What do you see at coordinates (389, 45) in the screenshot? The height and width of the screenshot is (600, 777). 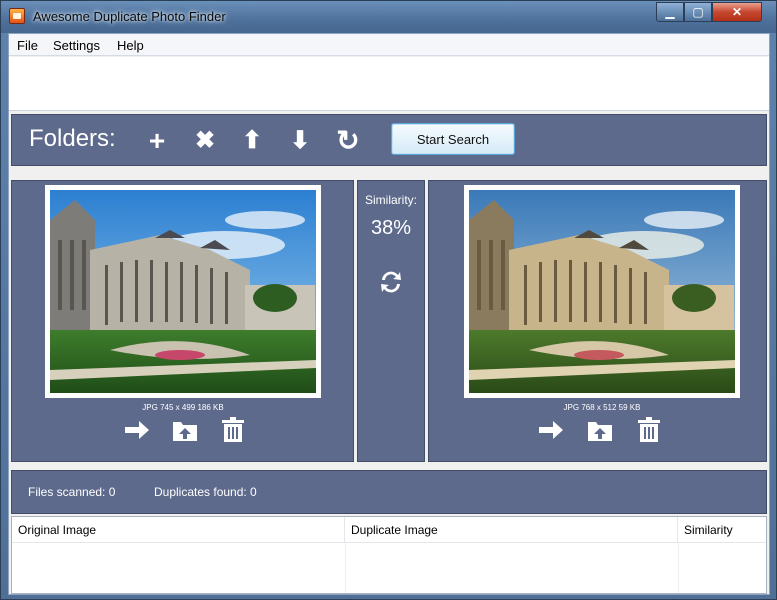 I see `menu-bar: File Settings Help` at bounding box center [389, 45].